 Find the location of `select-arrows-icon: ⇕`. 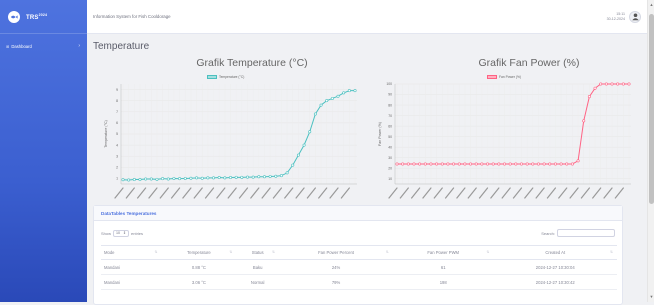

select-arrows-icon: ⇕ is located at coordinates (125, 233).